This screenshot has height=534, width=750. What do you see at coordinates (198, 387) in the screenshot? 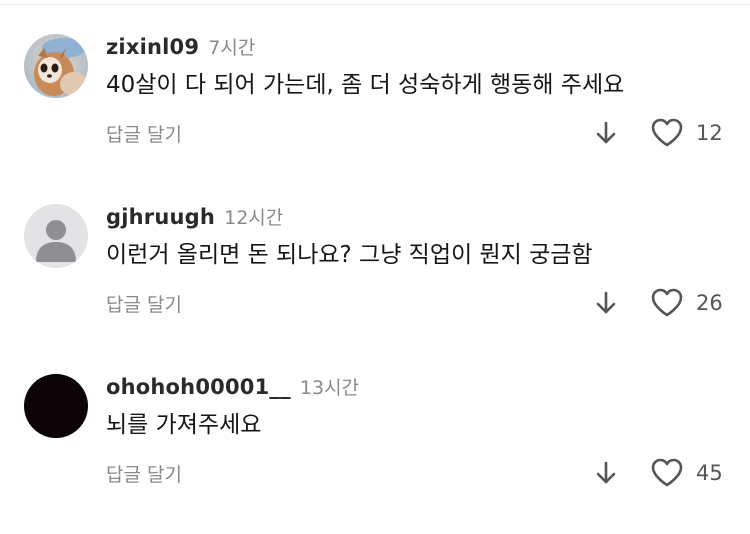
I see `username: ohohoh00001__` at bounding box center [198, 387].